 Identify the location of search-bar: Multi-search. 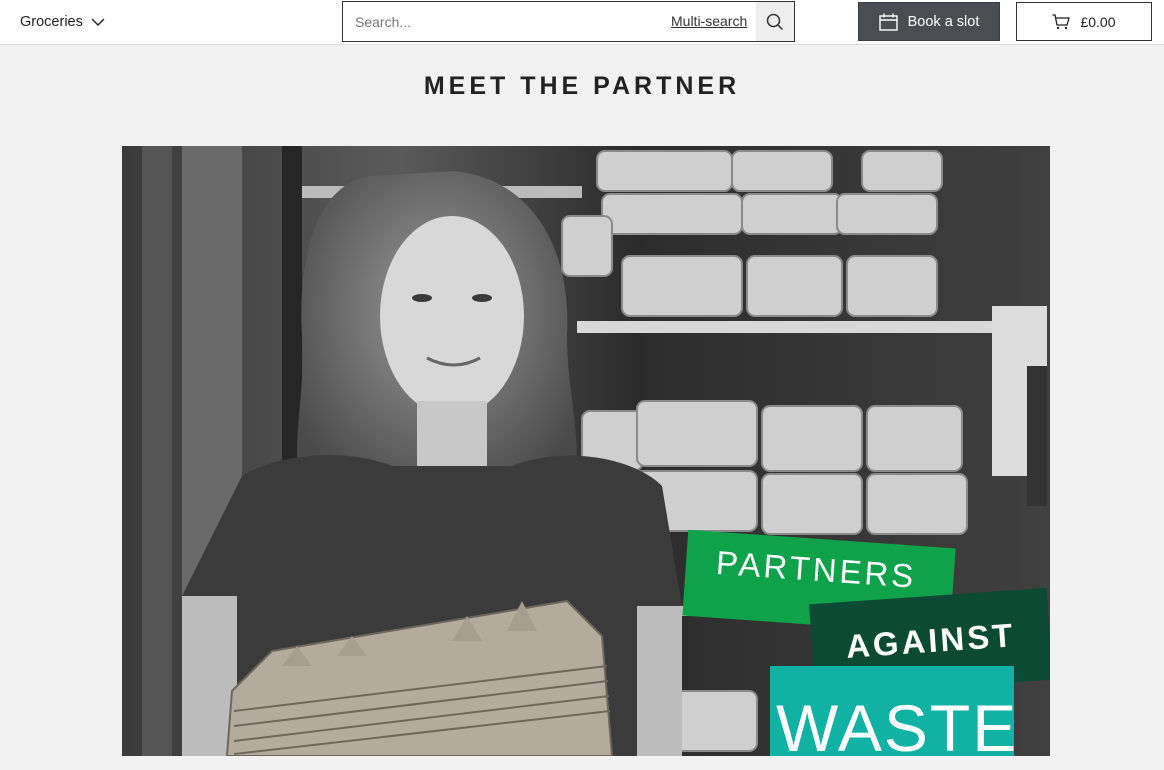
(568, 21).